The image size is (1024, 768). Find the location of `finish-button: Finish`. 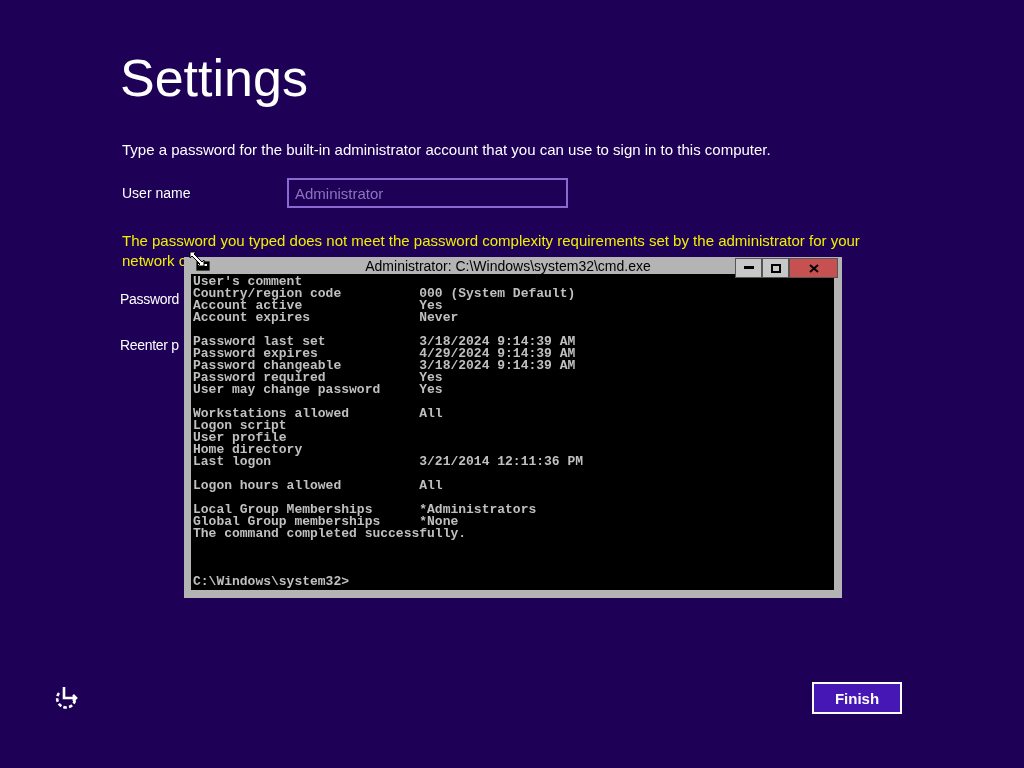

finish-button: Finish is located at coordinates (857, 698).